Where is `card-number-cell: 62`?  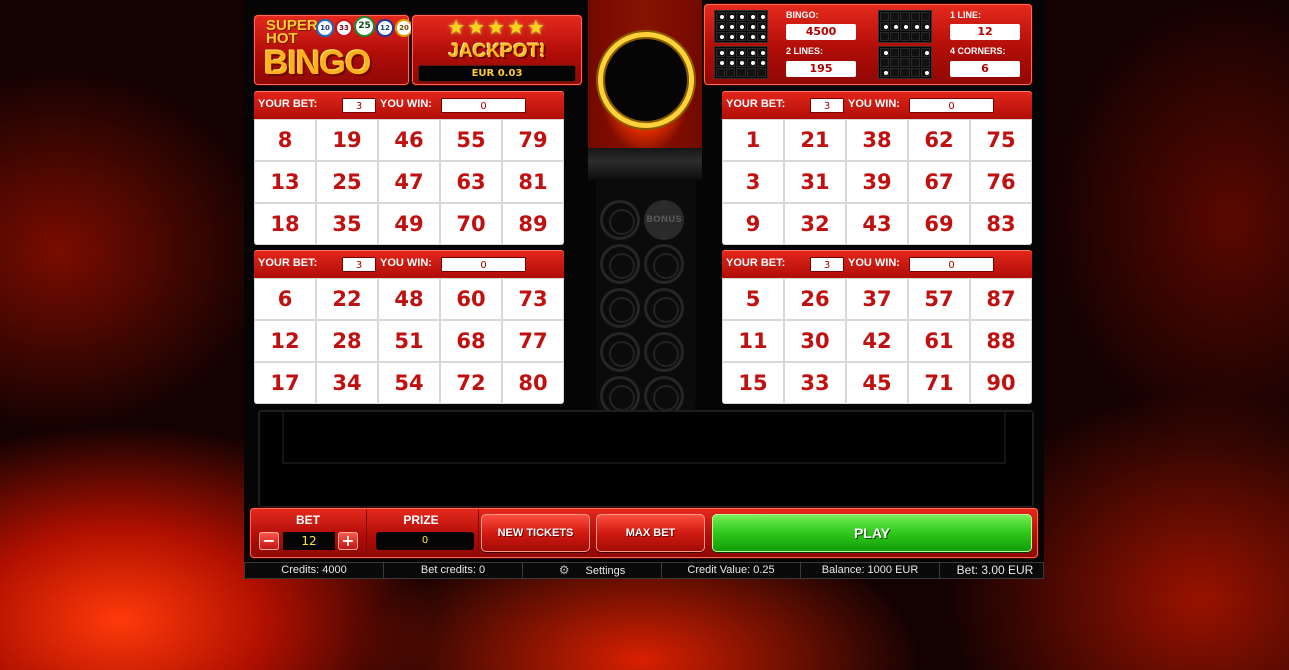
card-number-cell: 62 is located at coordinates (939, 140).